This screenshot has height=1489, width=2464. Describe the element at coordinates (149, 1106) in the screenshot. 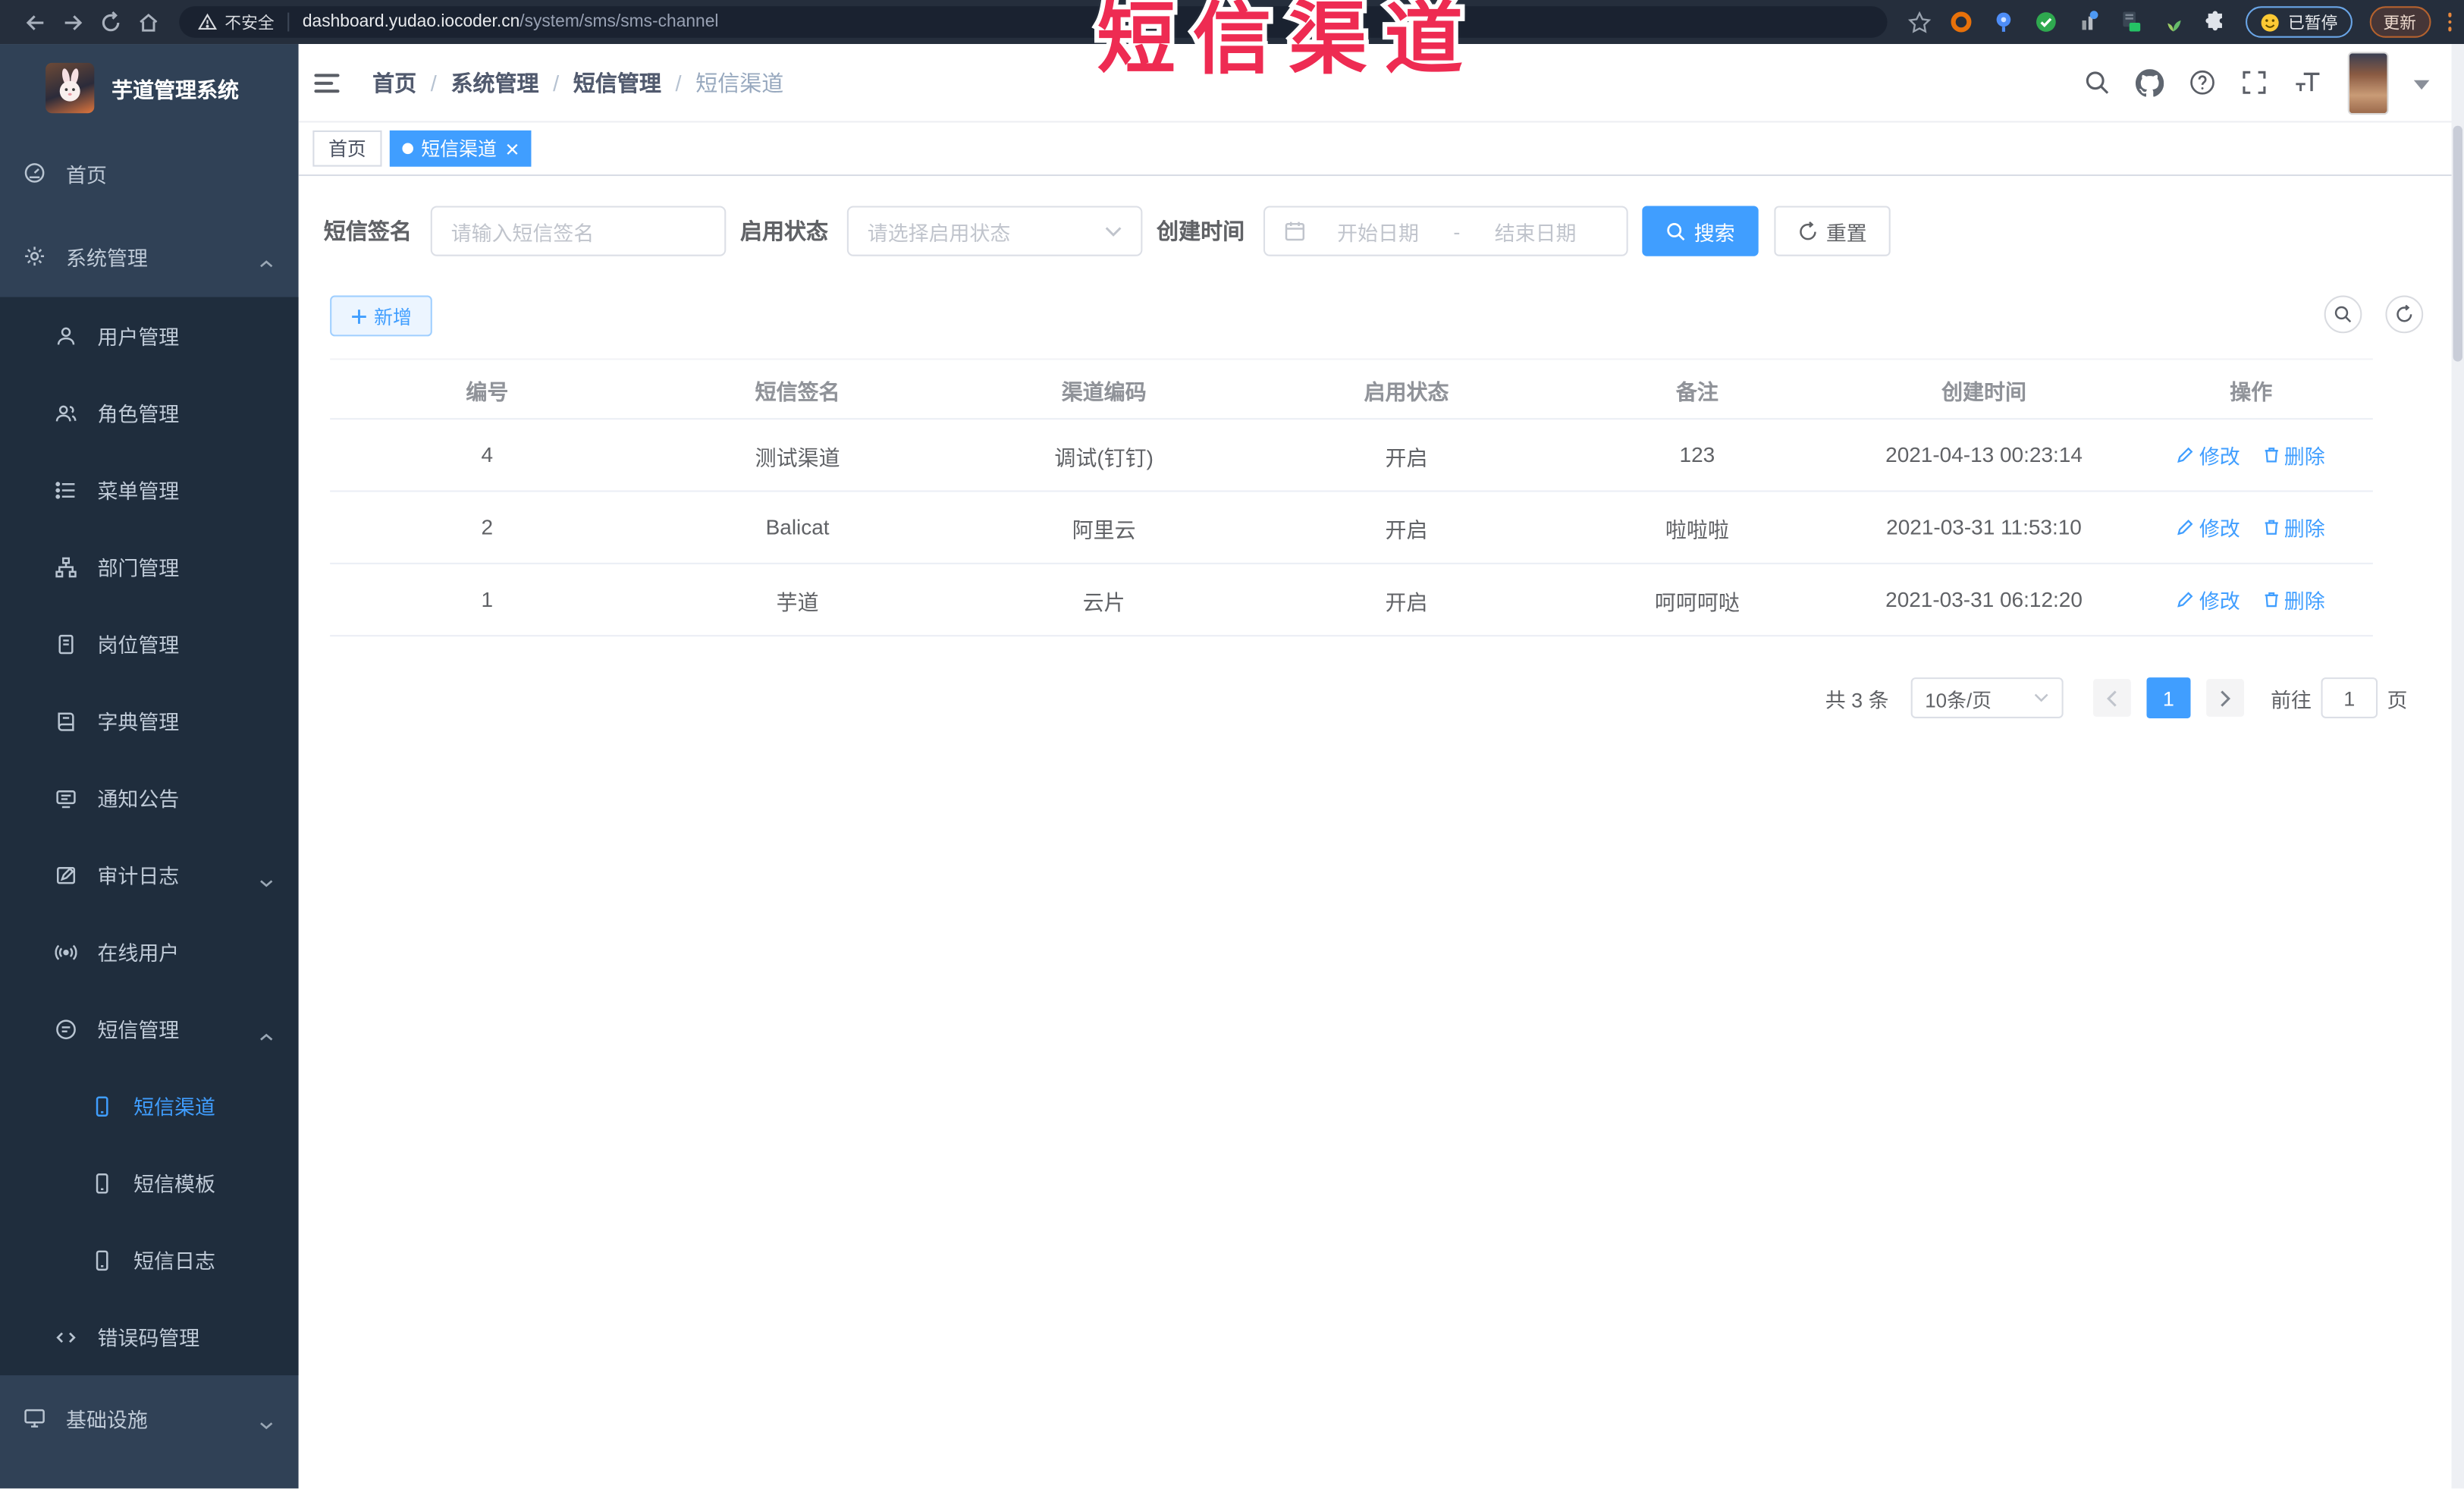

I see `sidebar-item-sms-channel: 短信渠道` at that location.